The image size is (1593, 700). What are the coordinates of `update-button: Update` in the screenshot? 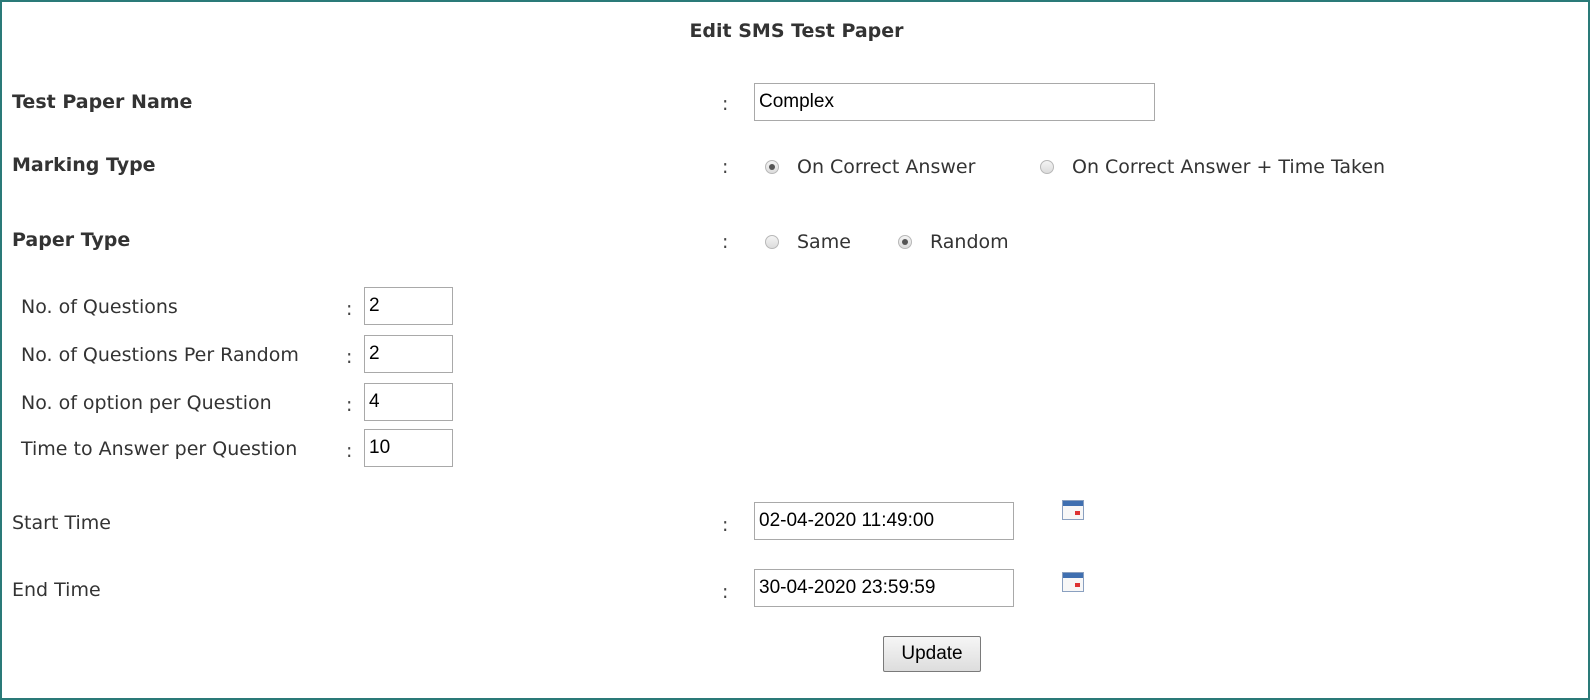 It's located at (932, 654).